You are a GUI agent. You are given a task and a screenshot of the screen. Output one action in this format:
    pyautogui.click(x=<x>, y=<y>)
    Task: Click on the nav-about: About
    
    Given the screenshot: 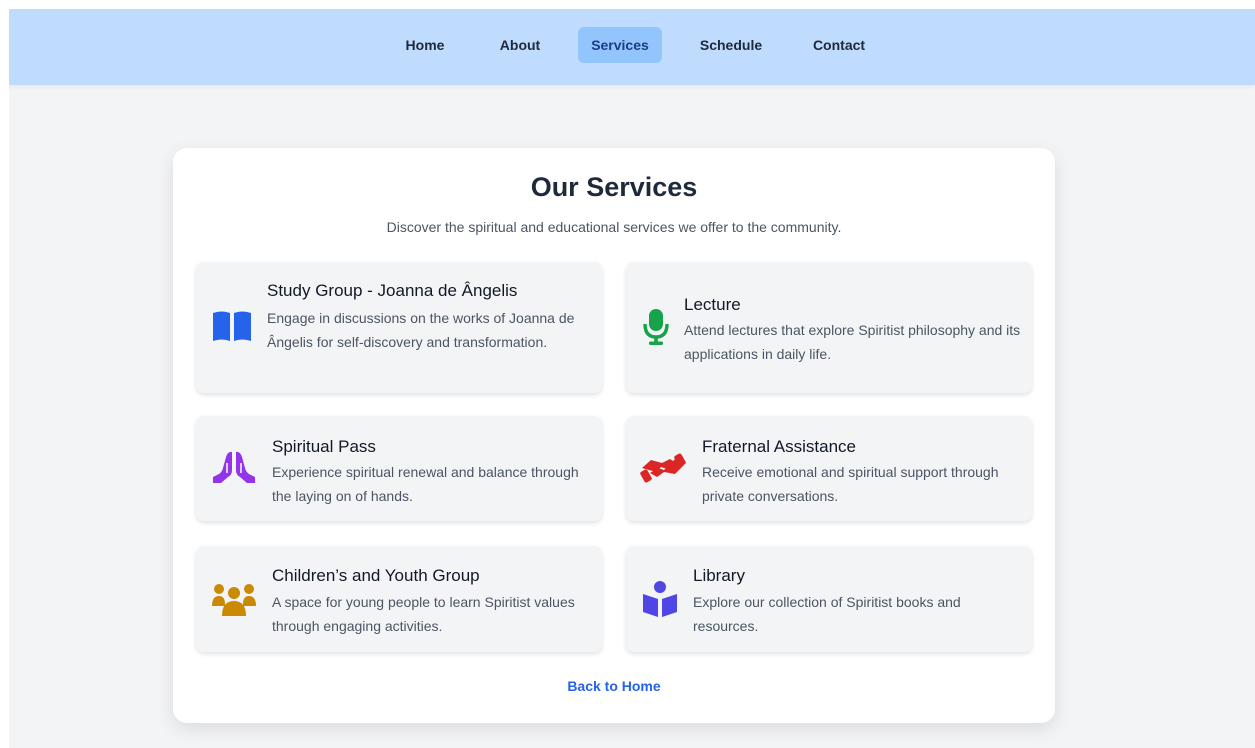 What is the action you would take?
    pyautogui.click(x=520, y=45)
    